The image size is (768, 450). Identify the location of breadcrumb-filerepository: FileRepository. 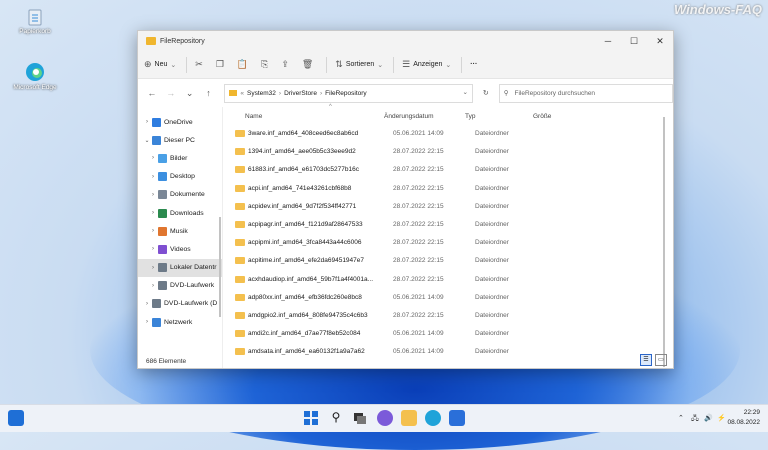
(346, 93).